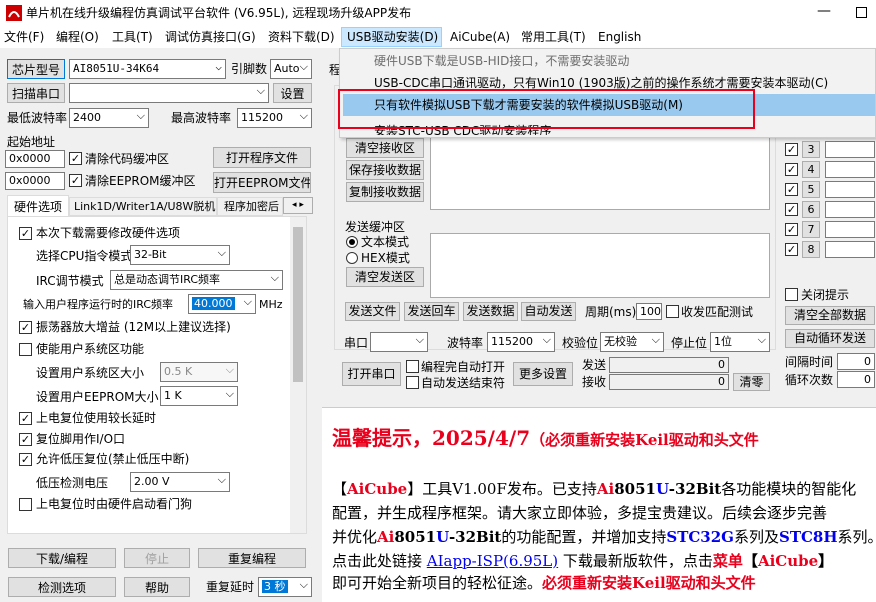 This screenshot has height=602, width=876. What do you see at coordinates (740, 342) in the screenshot?
I see `stop-bits-select: 1位` at bounding box center [740, 342].